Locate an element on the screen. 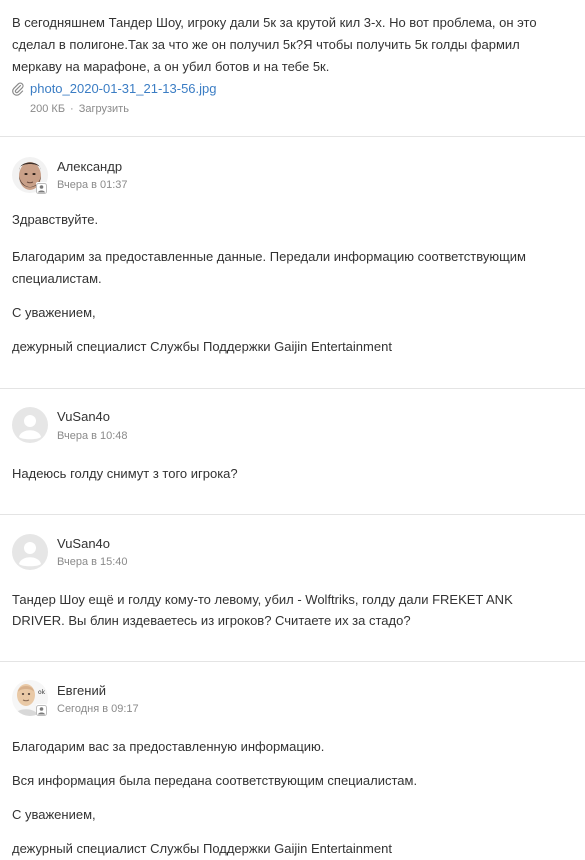 This screenshot has width=585, height=860. post-time: Вчера в 10:48 is located at coordinates (92, 436).